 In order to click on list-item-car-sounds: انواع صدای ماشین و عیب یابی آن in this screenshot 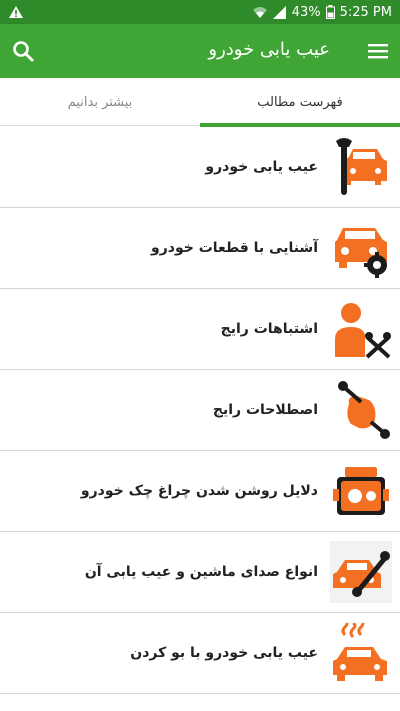, I will do `click(200, 572)`.